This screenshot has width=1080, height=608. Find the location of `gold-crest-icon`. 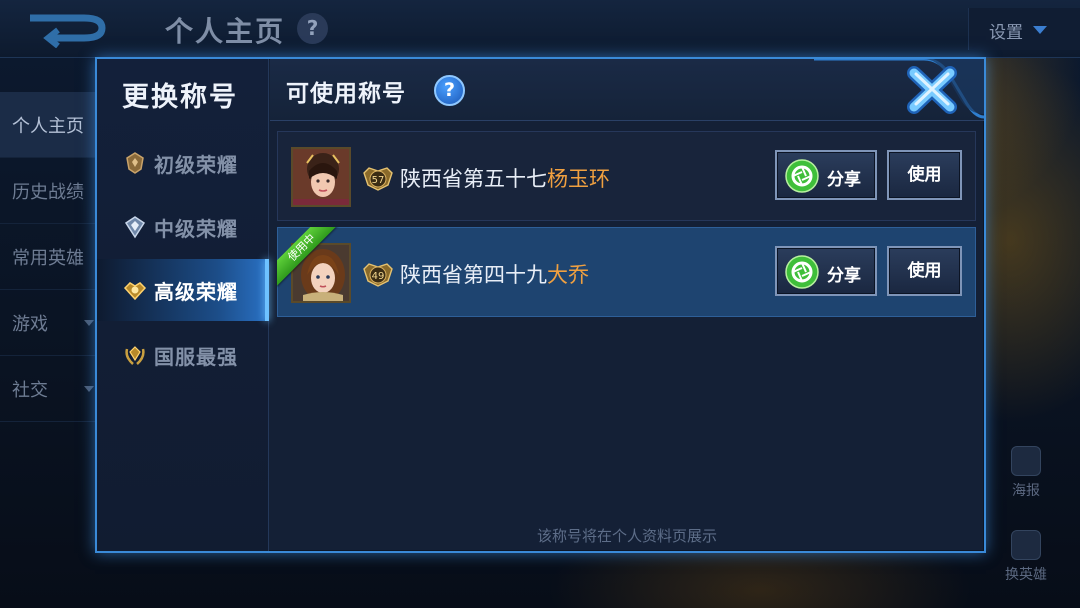

gold-crest-icon is located at coordinates (135, 291).